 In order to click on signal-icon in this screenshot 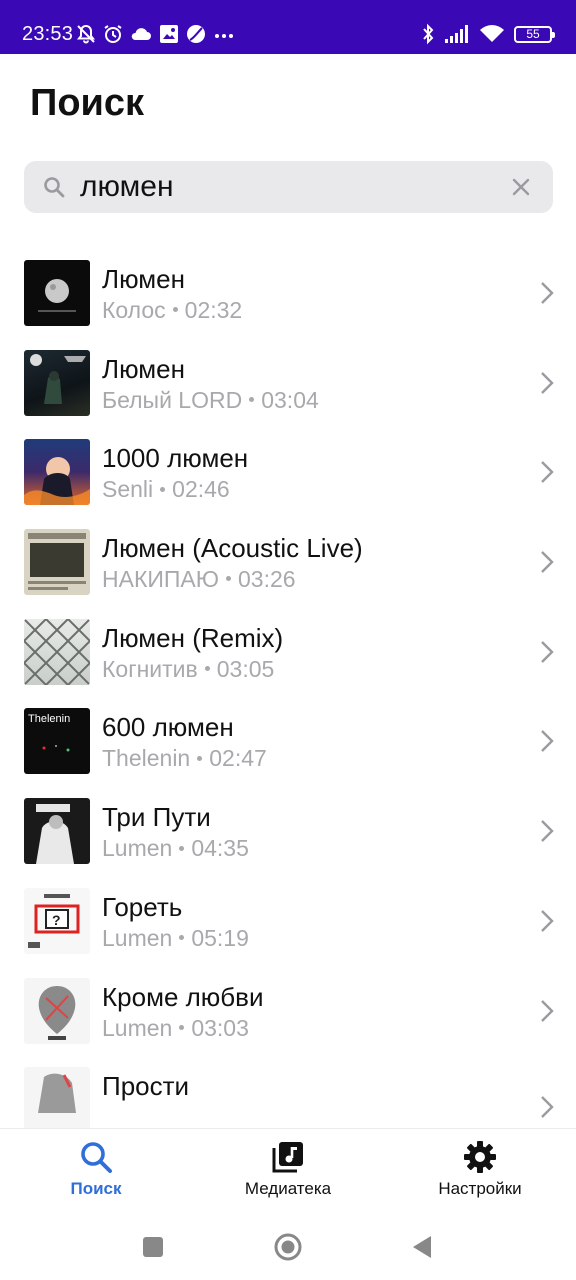, I will do `click(456, 34)`.